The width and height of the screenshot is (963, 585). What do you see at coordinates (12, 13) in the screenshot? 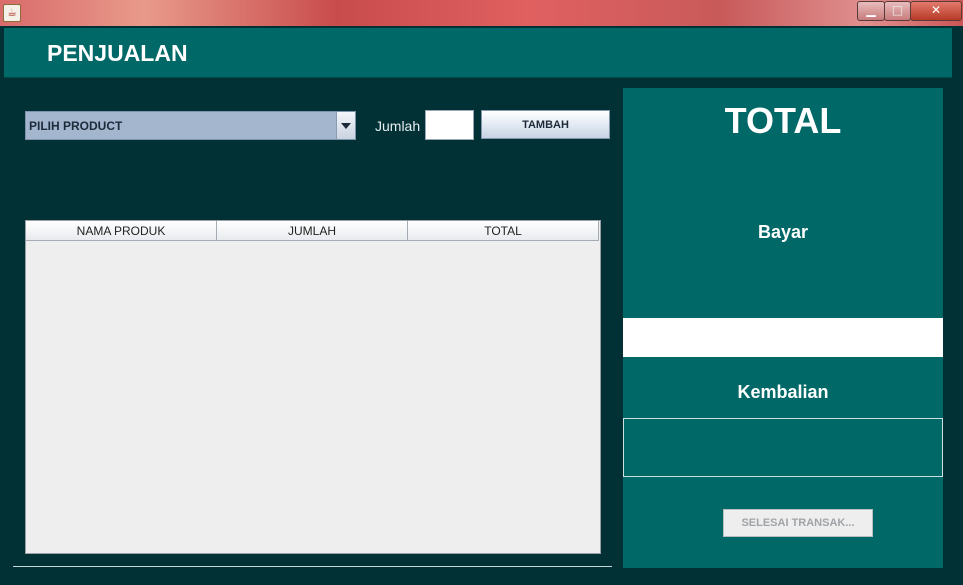
I see `java-app-icon: ☕` at bounding box center [12, 13].